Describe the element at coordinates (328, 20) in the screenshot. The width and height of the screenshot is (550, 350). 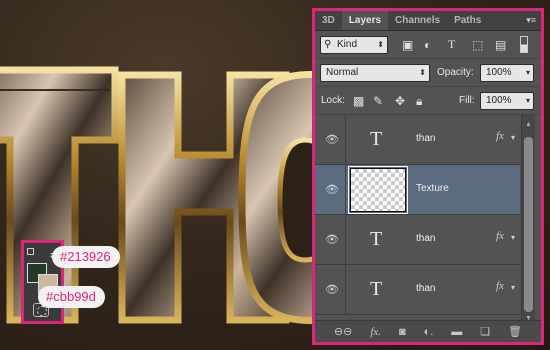
I see `tab-3d: 3D` at that location.